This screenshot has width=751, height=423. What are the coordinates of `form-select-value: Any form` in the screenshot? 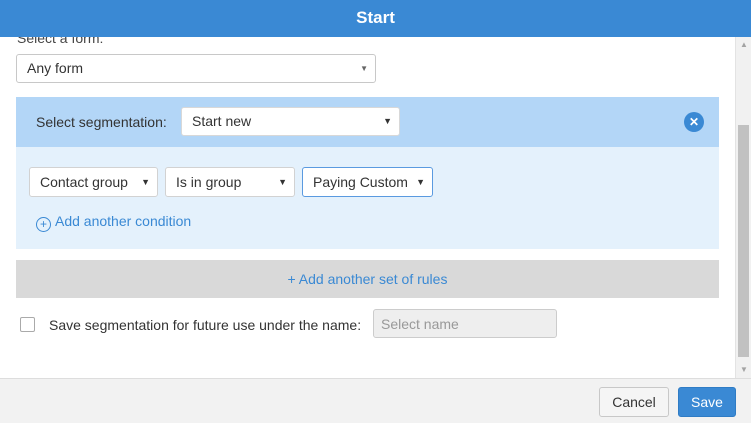 It's located at (55, 68).